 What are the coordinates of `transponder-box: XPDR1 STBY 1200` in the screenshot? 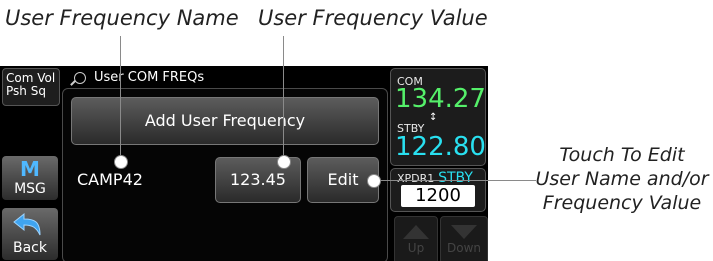 It's located at (438, 190).